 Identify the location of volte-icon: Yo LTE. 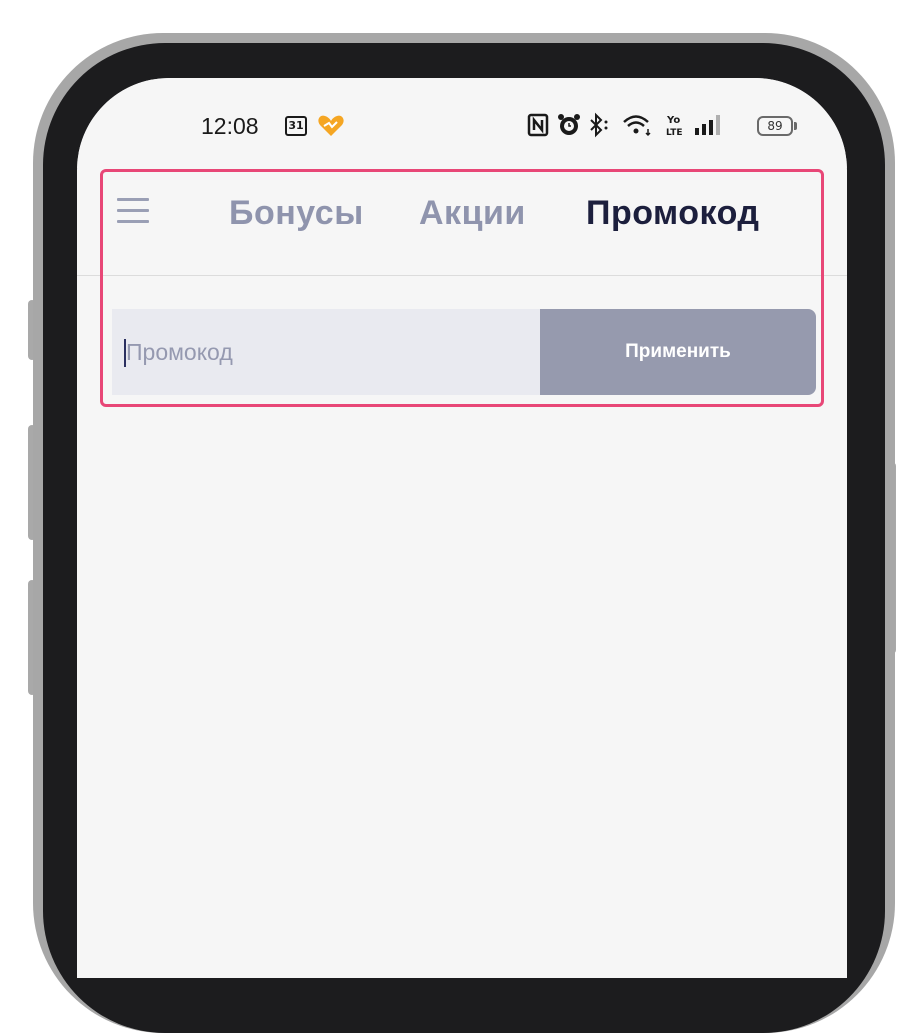
(674, 126).